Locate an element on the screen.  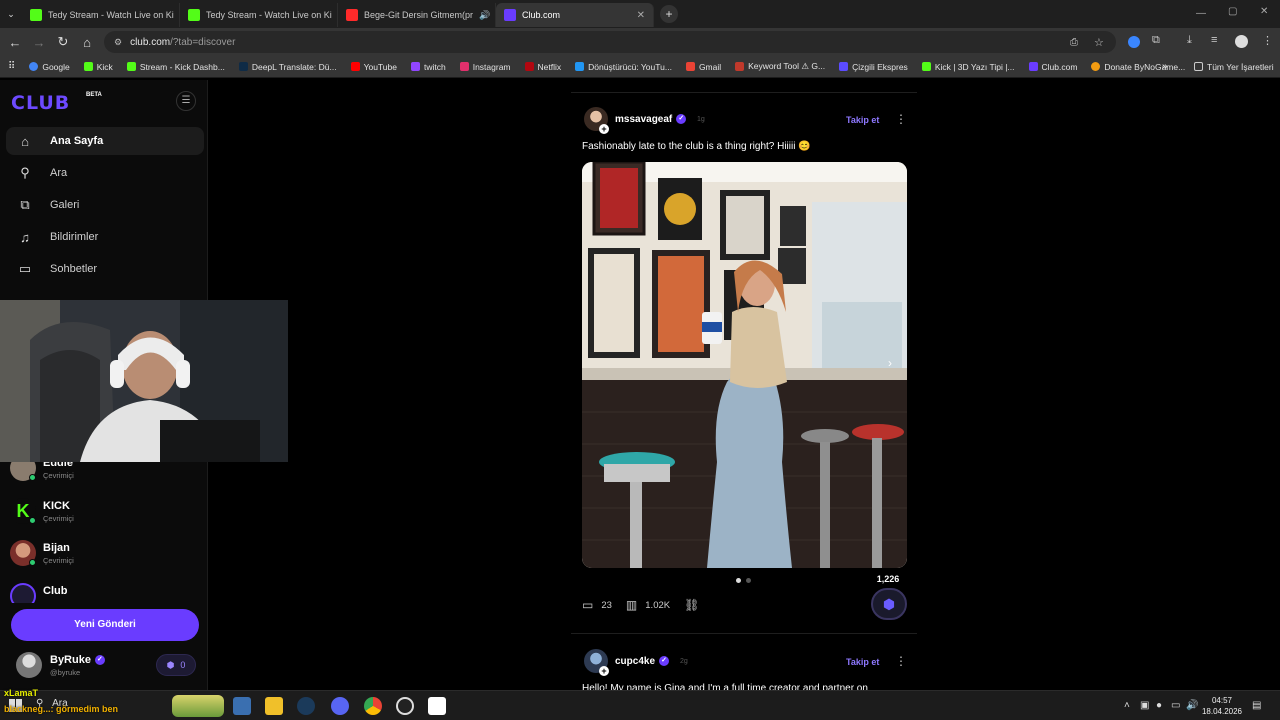
bookmark: YouTube is located at coordinates (373, 67).